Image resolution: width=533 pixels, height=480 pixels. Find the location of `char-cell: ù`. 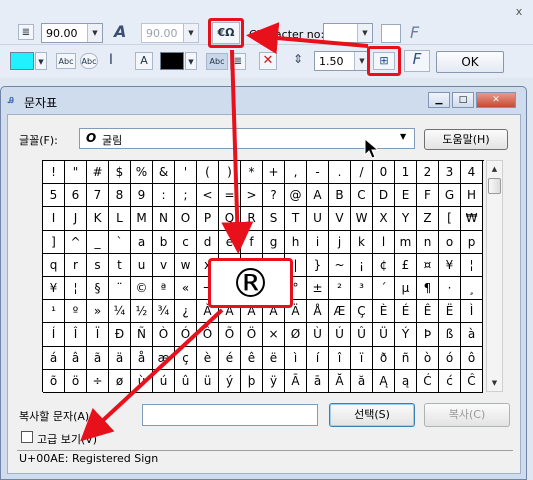

char-cell: ù is located at coordinates (142, 381).